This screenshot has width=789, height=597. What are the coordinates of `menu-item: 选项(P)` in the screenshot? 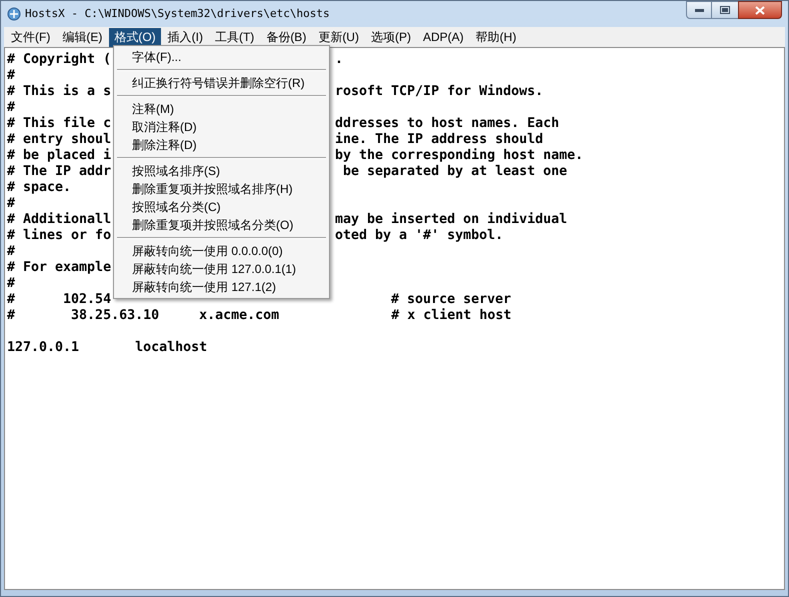 It's located at (391, 37).